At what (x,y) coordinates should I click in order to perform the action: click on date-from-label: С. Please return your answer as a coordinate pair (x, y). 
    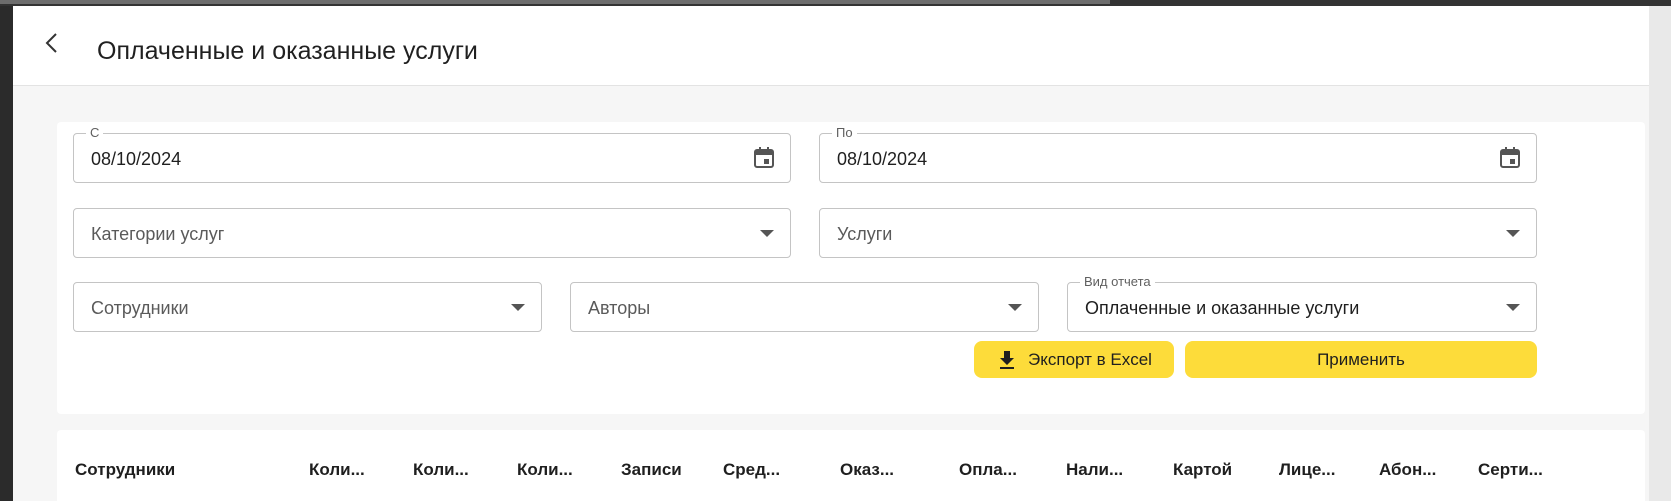
    Looking at the image, I should click on (95, 133).